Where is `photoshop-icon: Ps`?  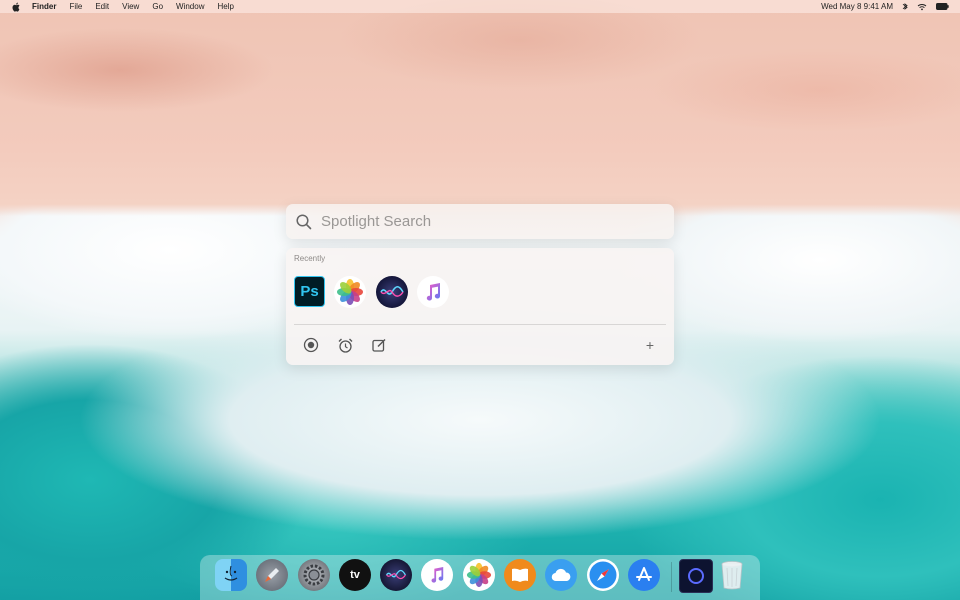 photoshop-icon: Ps is located at coordinates (309, 291).